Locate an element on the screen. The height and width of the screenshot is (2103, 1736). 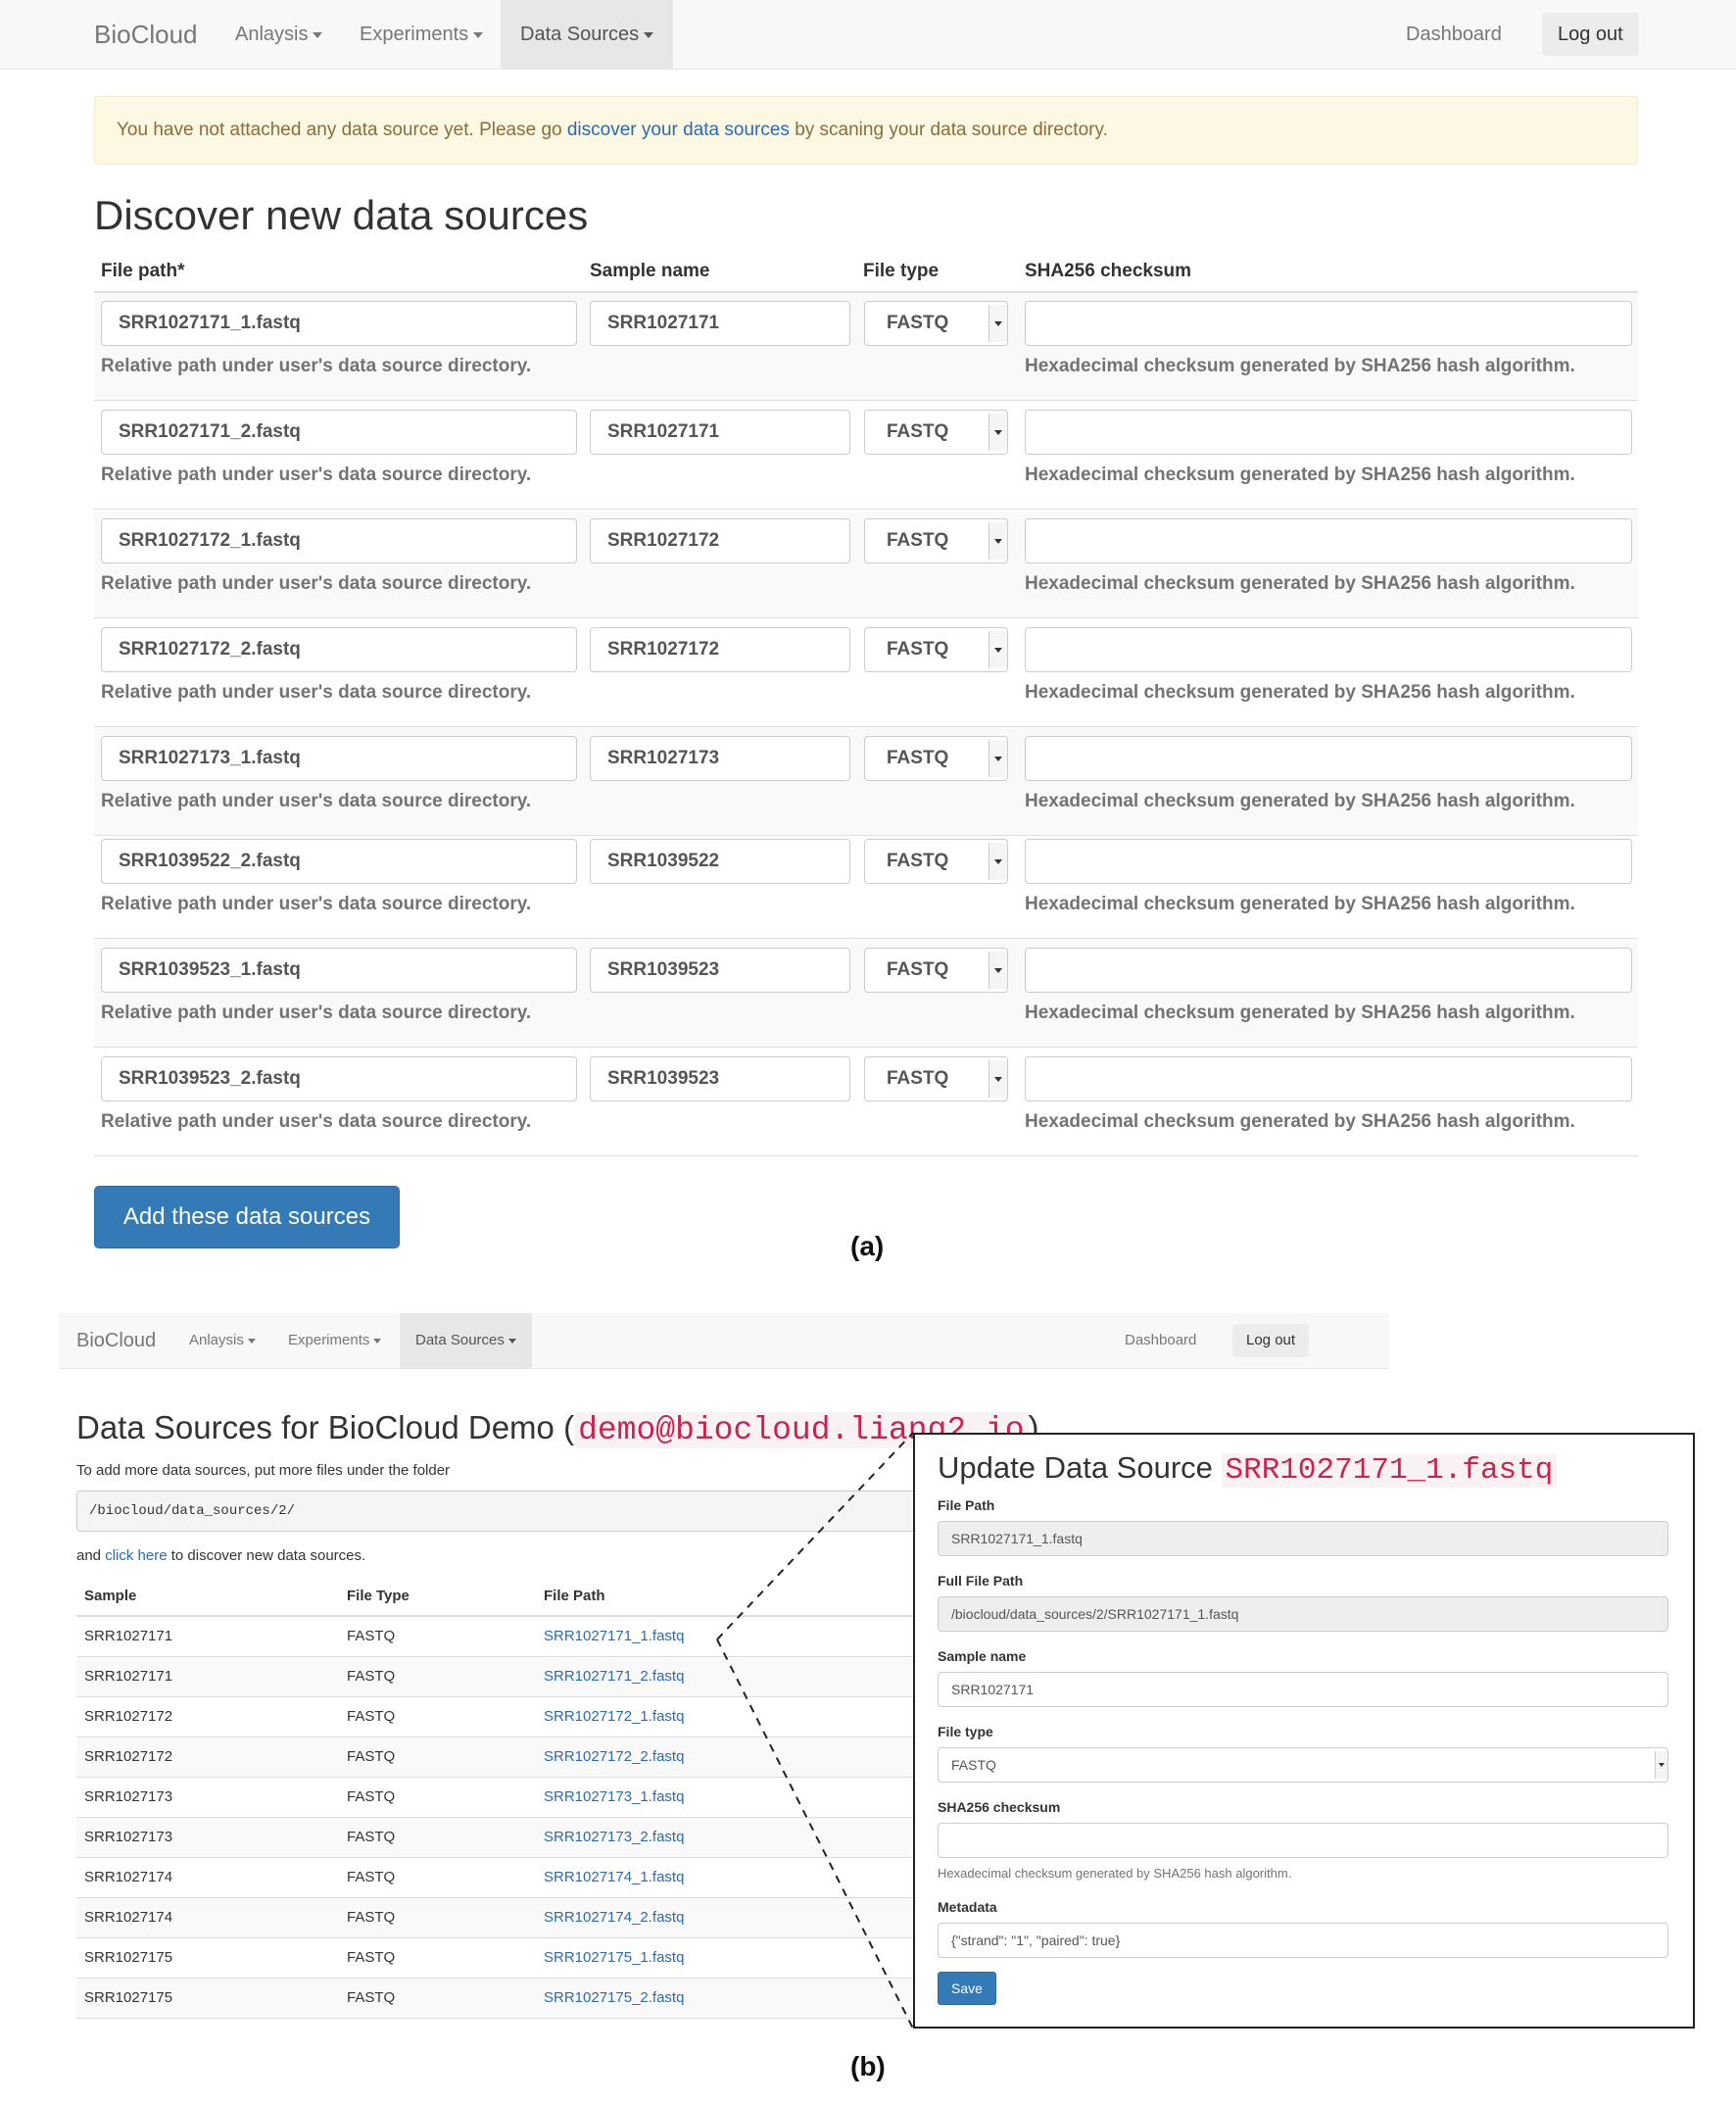
file-path-label: File Path is located at coordinates (967, 1505).